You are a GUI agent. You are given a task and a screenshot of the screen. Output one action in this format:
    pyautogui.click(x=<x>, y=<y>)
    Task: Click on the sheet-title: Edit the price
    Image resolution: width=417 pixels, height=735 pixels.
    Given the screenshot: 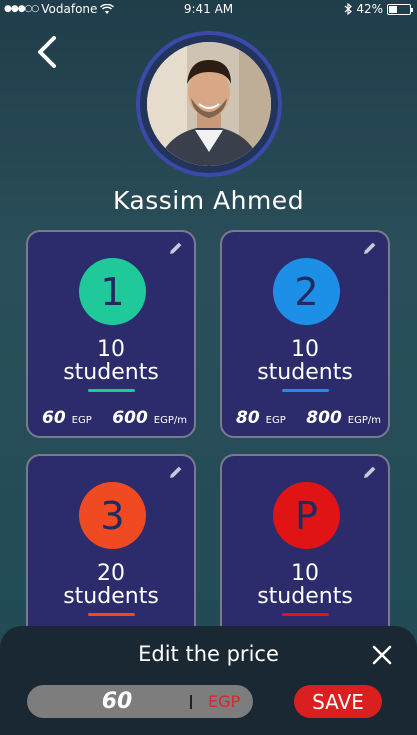 What is the action you would take?
    pyautogui.click(x=208, y=654)
    